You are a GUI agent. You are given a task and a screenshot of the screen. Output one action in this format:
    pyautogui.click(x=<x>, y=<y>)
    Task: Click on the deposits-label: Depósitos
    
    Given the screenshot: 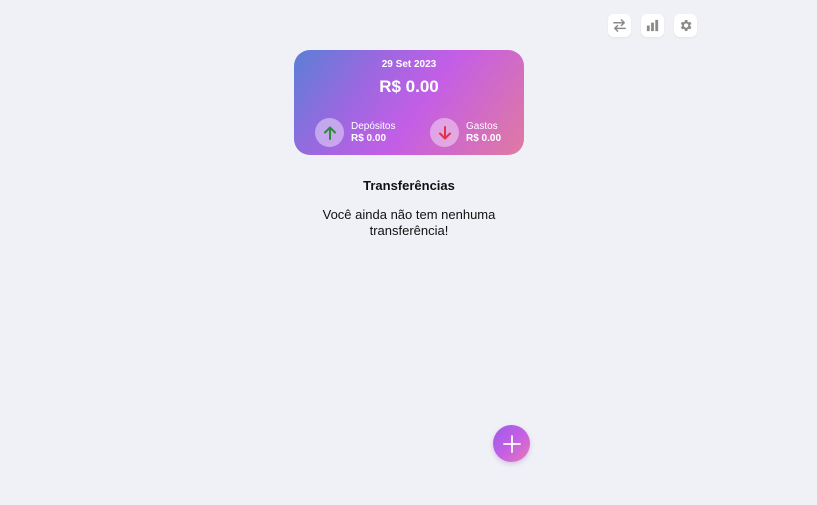 What is the action you would take?
    pyautogui.click(x=373, y=126)
    